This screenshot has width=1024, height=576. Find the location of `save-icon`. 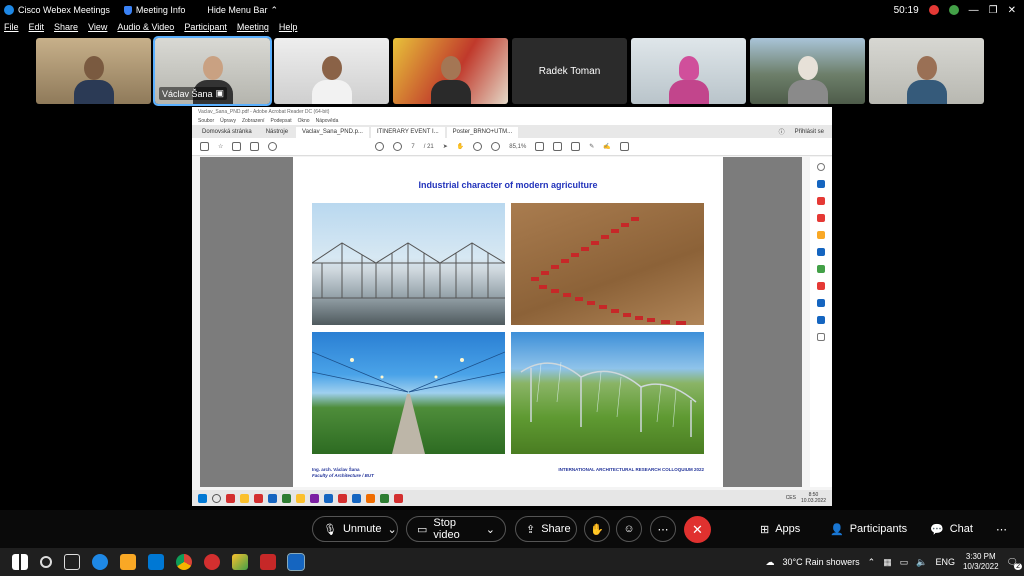

save-icon is located at coordinates (204, 146).